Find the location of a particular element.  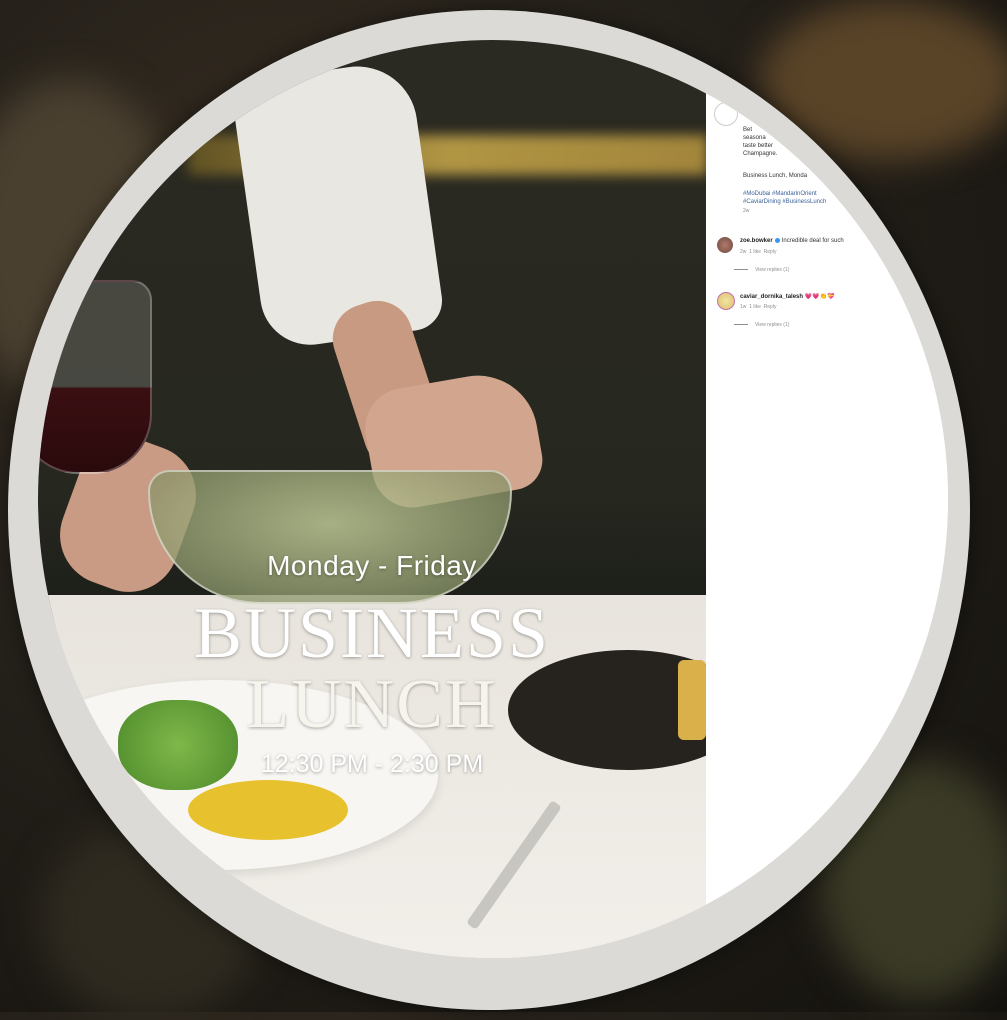

comment-meta: 1w 1 like Reply is located at coordinates (758, 307).